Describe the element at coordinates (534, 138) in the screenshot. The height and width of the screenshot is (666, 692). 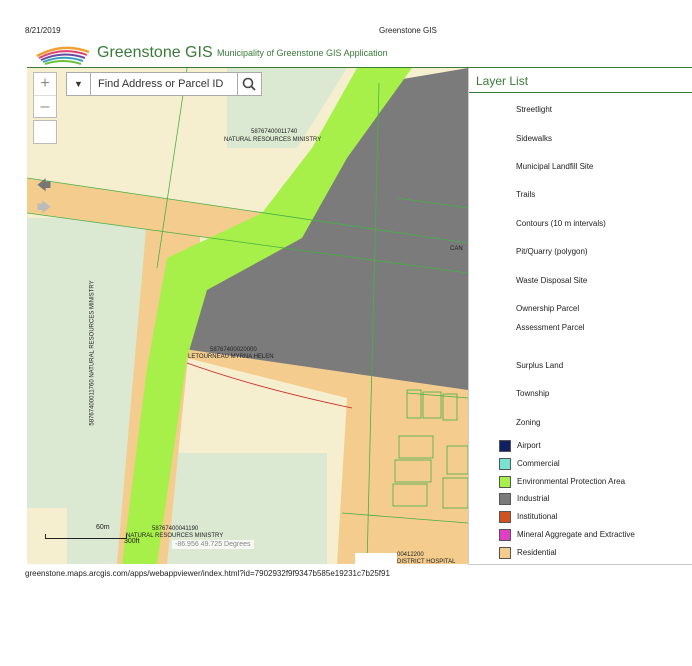
I see `layer-item-sidewalks: Sidewalks` at that location.